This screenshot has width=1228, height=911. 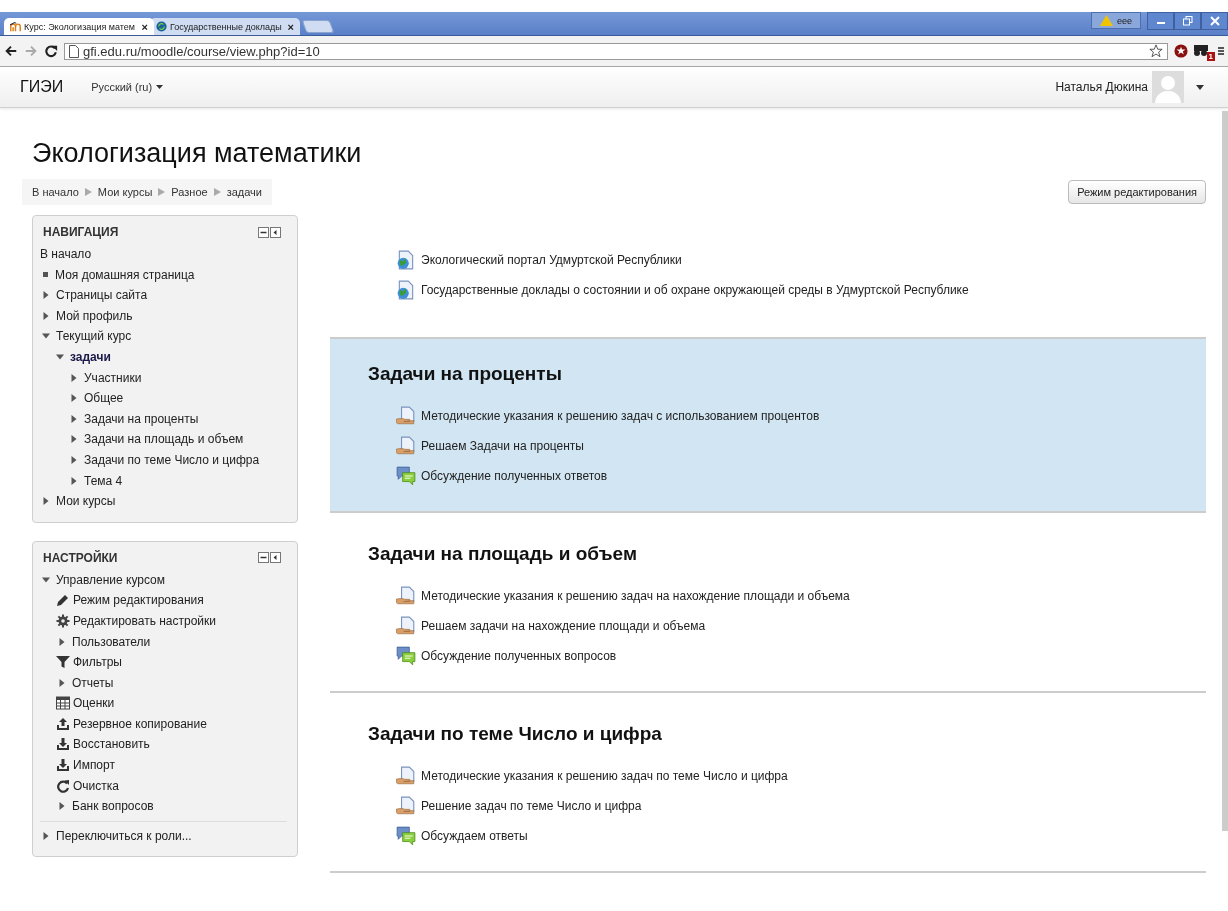 I want to click on settings-item: Пользователи, so click(x=111, y=642).